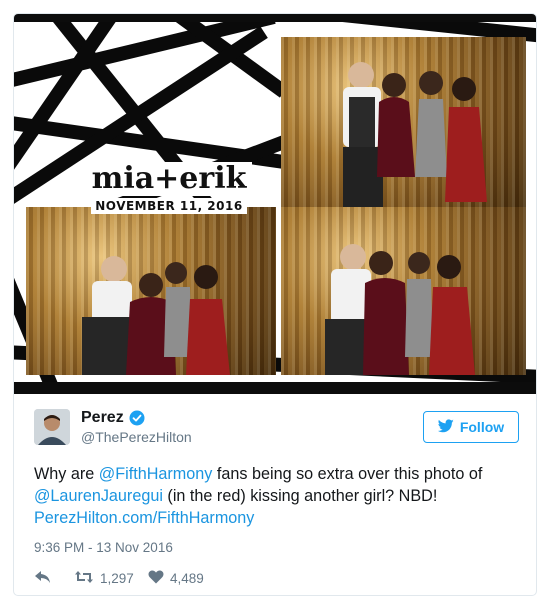 The height and width of the screenshot is (608, 550). Describe the element at coordinates (347, 474) in the screenshot. I see `text-part: fans being so extra over this photo of` at that location.